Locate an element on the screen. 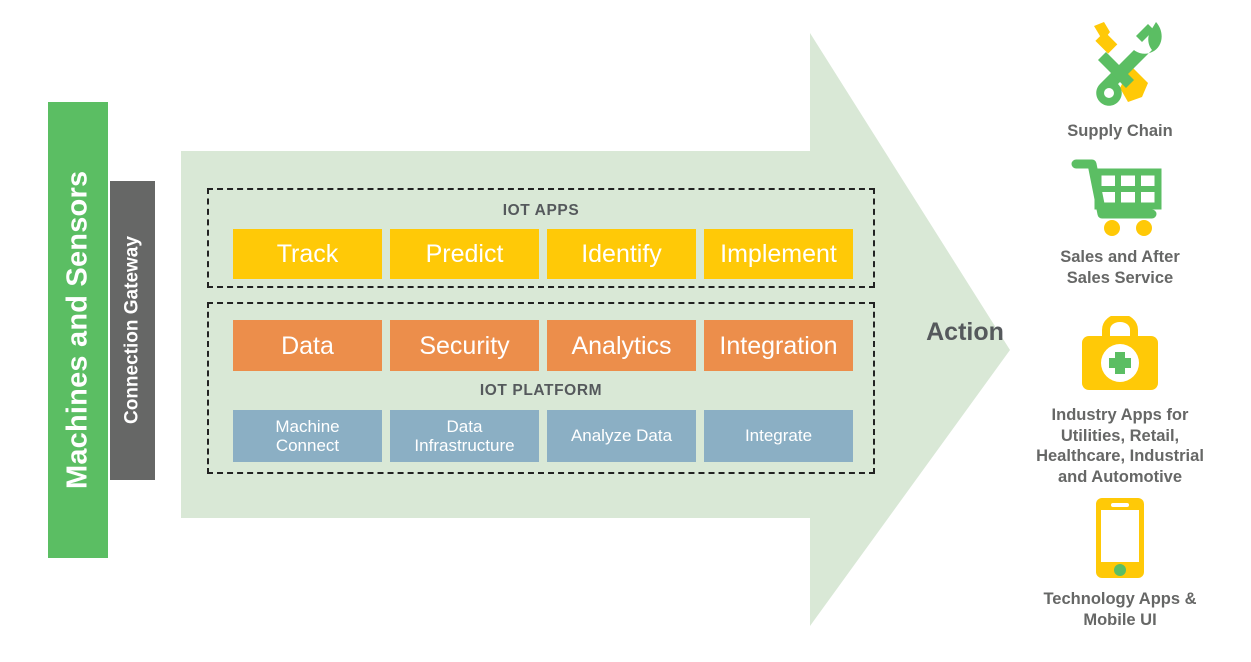 The height and width of the screenshot is (662, 1251). iot-app-card: Track is located at coordinates (307, 254).